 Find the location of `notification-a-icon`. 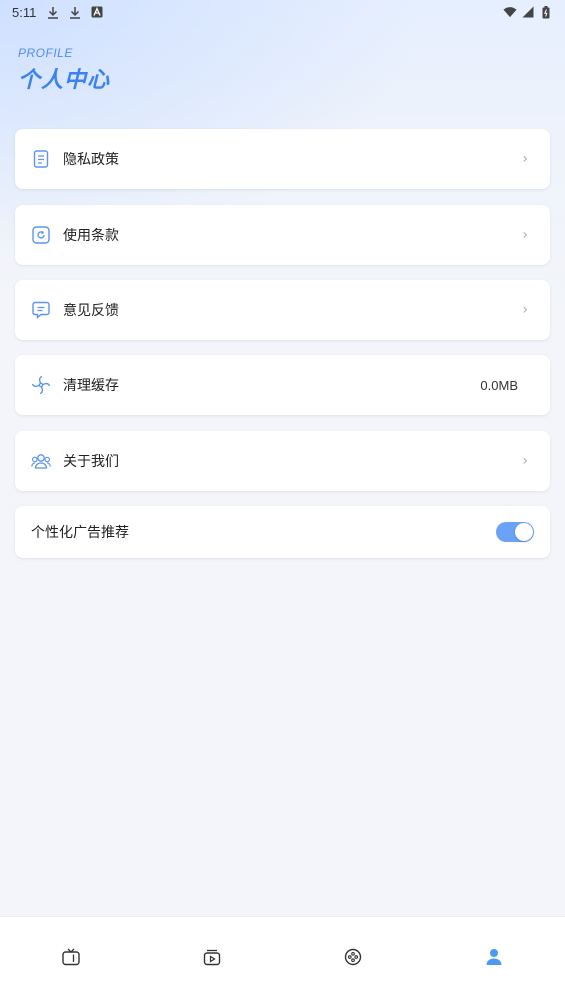

notification-a-icon is located at coordinates (97, 12).